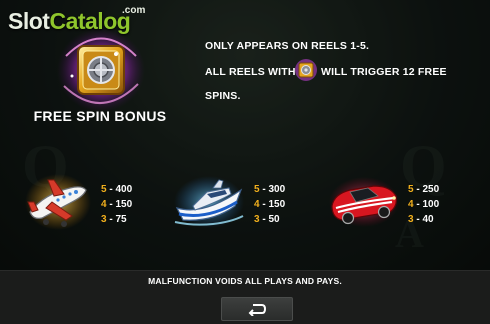  I want to click on payout-row: 5 - 250, so click(424, 189).